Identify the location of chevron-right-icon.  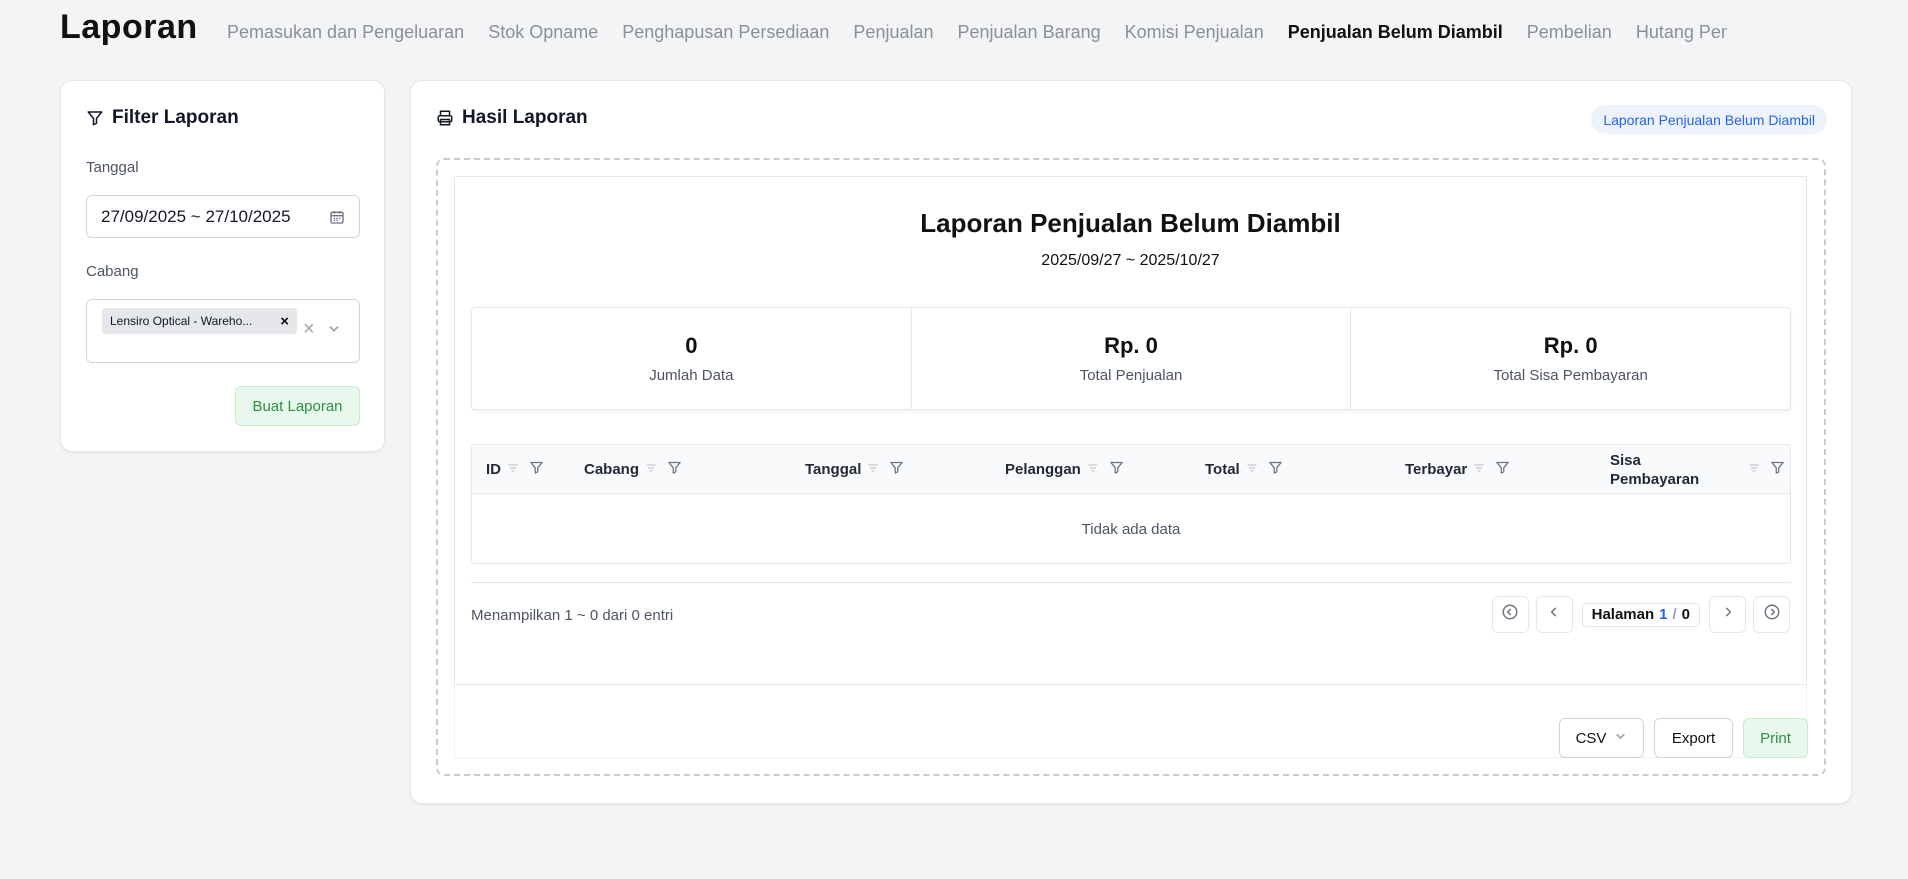
(1728, 614).